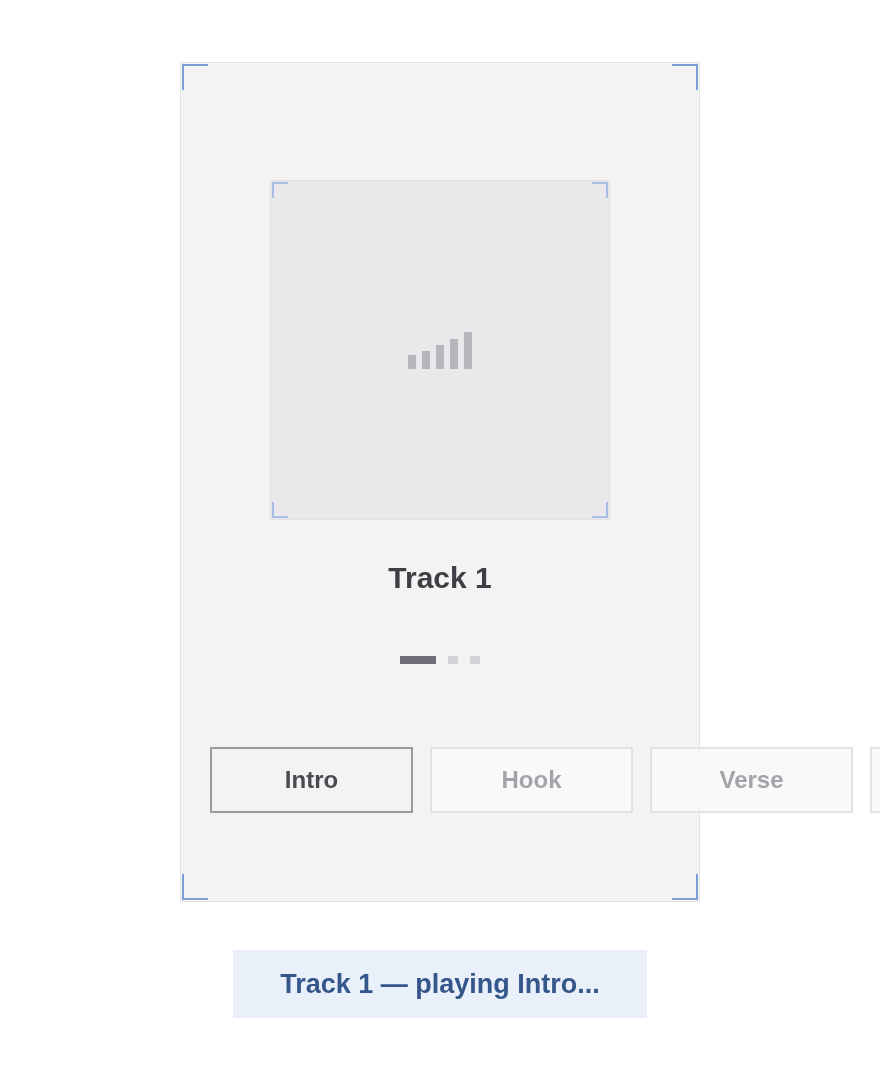 The height and width of the screenshot is (1080, 880). What do you see at coordinates (311, 780) in the screenshot?
I see `section-button: Intro` at bounding box center [311, 780].